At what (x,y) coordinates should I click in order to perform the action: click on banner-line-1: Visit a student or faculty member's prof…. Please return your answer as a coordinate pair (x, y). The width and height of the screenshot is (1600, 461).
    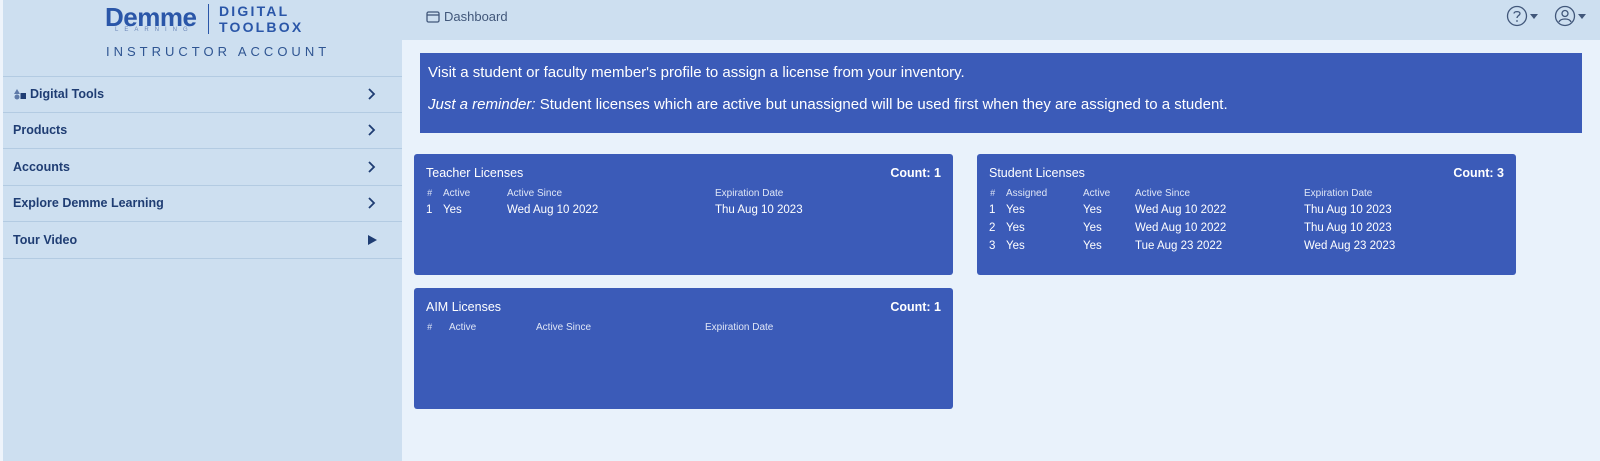
    Looking at the image, I should click on (696, 72).